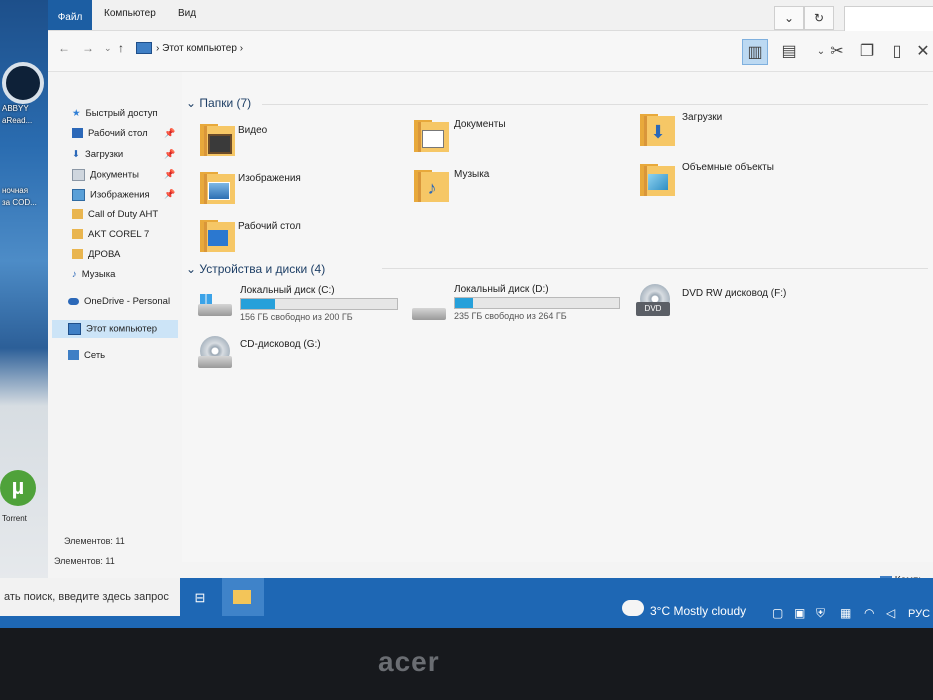  I want to click on drive-usage-fill, so click(464, 303).